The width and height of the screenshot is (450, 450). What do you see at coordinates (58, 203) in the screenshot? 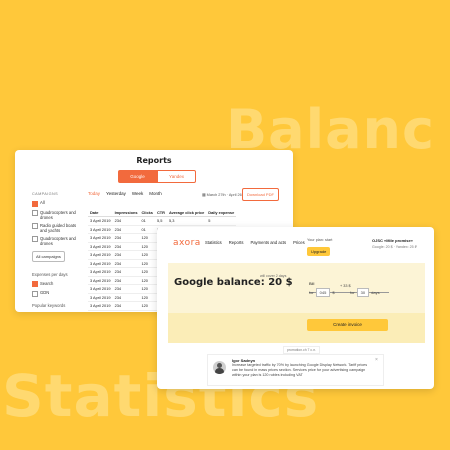
I see `campaign-checkbox-all: All` at bounding box center [58, 203].